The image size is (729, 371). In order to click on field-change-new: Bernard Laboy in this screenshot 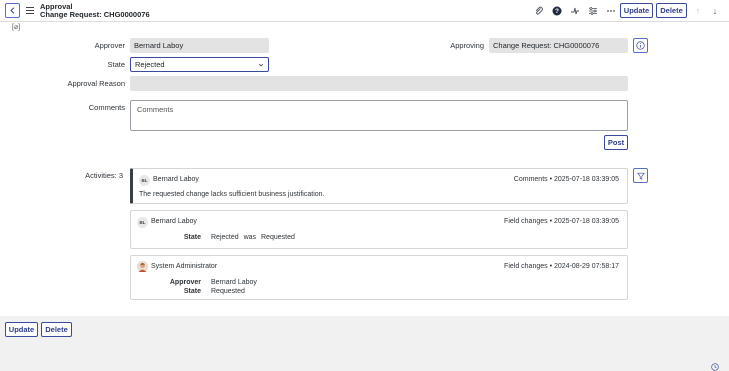, I will do `click(234, 282)`.